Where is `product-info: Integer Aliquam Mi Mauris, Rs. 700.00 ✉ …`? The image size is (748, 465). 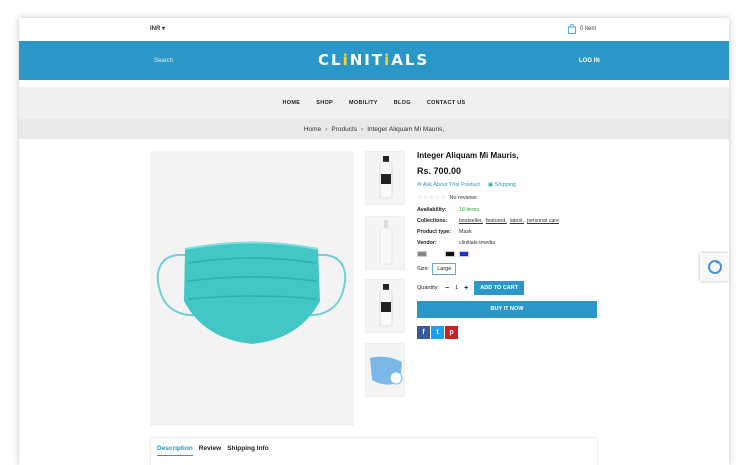 product-info: Integer Aliquam Mi Mauris, Rs. 700.00 ✉ … is located at coordinates (507, 245).